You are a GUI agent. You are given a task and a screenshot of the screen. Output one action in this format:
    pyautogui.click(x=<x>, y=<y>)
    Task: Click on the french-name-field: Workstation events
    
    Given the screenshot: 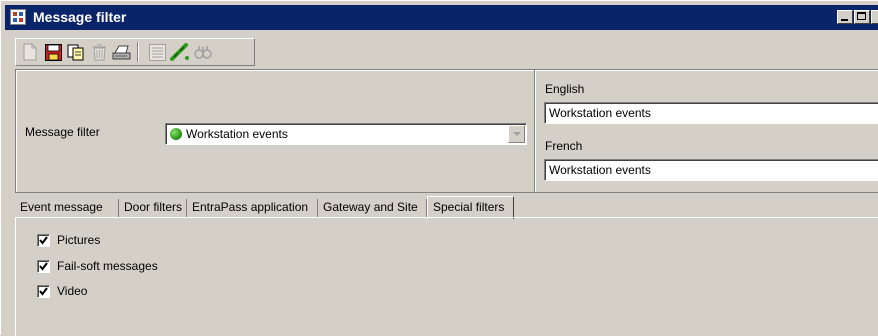 What is the action you would take?
    pyautogui.click(x=711, y=170)
    